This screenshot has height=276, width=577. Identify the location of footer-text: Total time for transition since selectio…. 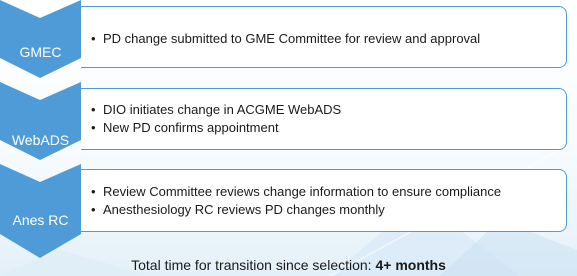
(253, 265).